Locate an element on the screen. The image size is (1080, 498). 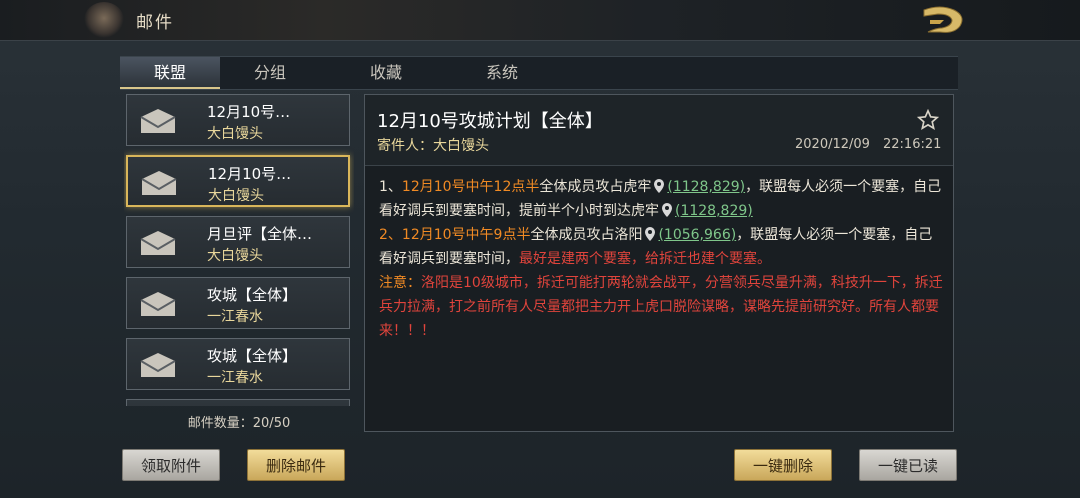
time-highlight: 12月10号中午9点半 is located at coordinates (466, 235).